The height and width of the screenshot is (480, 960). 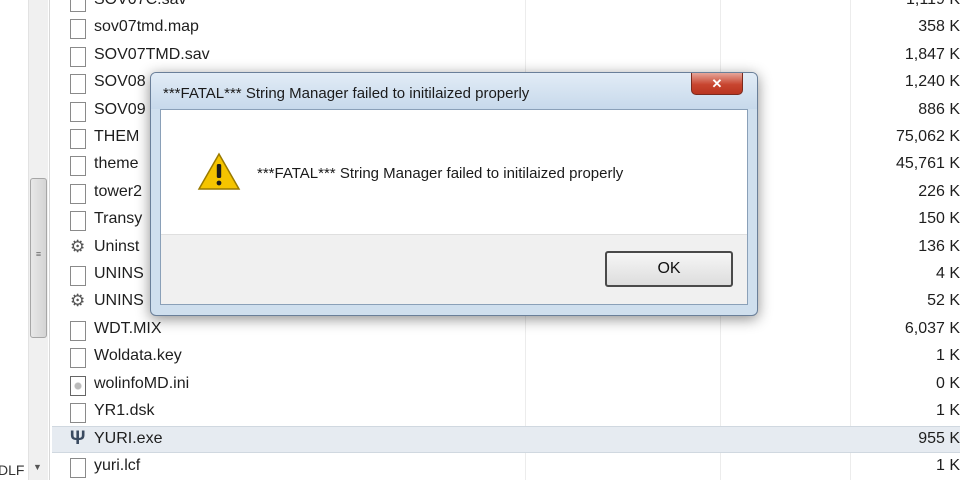 What do you see at coordinates (717, 84) in the screenshot?
I see `close-button: ✕` at bounding box center [717, 84].